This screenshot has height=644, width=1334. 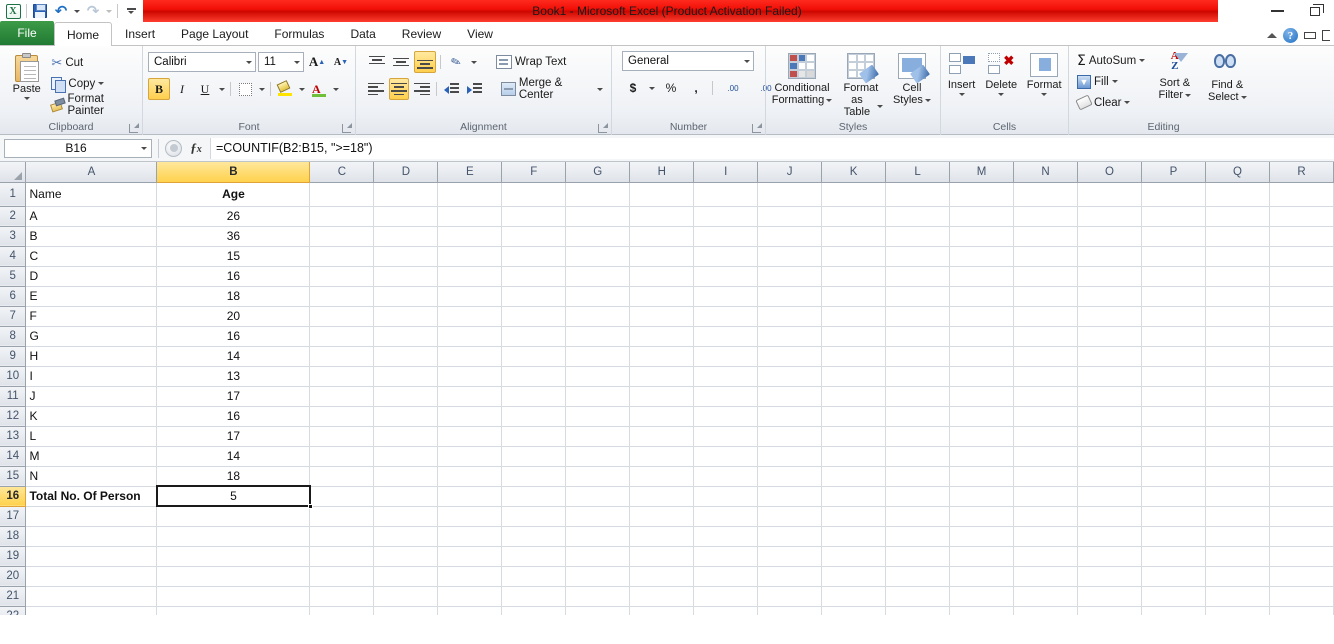 I want to click on cell-N12, so click(x=1046, y=416).